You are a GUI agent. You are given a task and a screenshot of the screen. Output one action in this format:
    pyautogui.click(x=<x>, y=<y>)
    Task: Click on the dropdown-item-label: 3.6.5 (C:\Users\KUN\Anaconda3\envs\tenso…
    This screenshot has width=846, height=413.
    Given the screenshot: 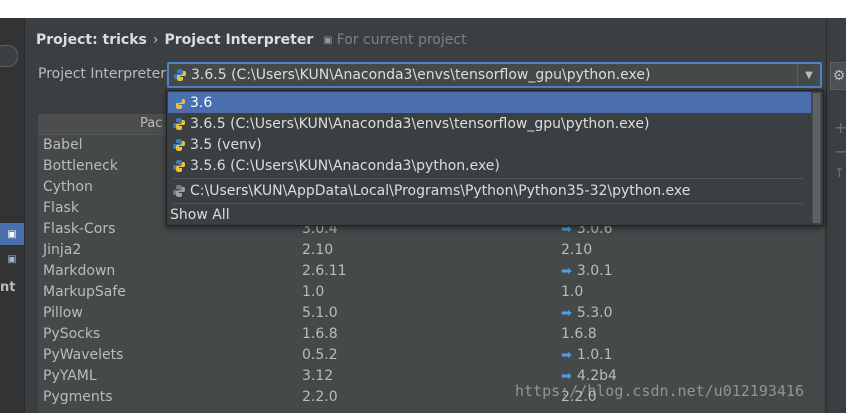 What is the action you would take?
    pyautogui.click(x=420, y=123)
    